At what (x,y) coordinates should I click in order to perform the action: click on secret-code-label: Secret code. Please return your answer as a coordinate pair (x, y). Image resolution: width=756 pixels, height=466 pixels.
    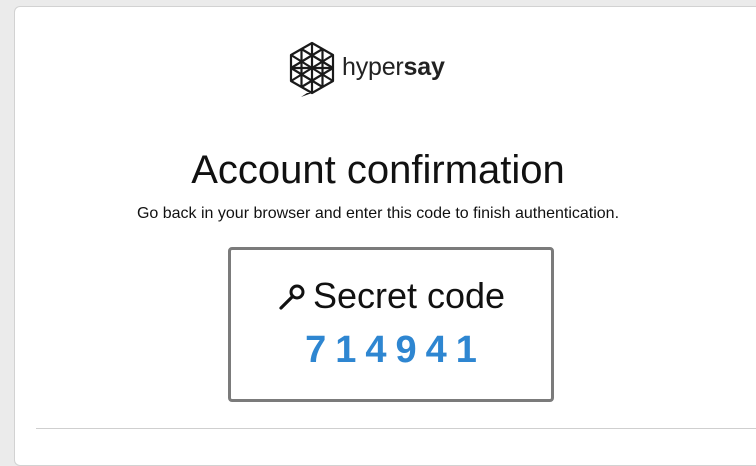
    Looking at the image, I should click on (391, 296).